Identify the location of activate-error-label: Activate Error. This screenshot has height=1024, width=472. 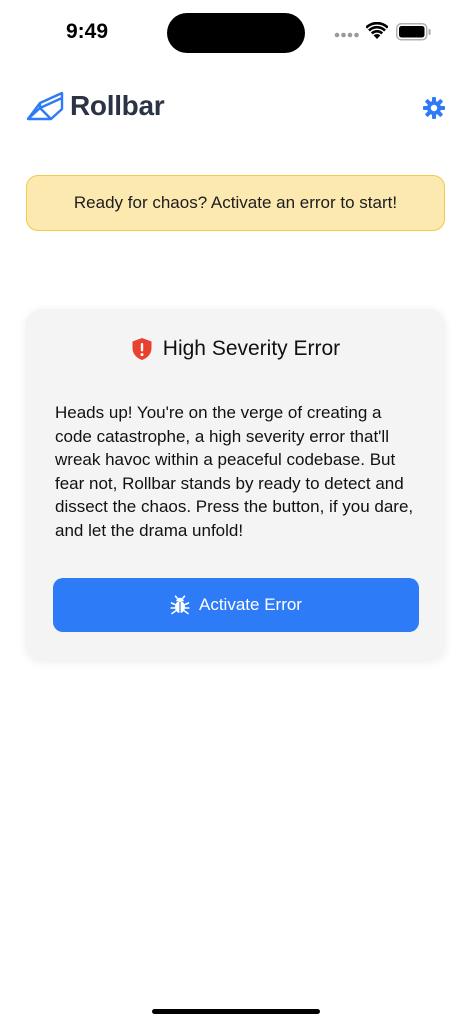
(250, 604).